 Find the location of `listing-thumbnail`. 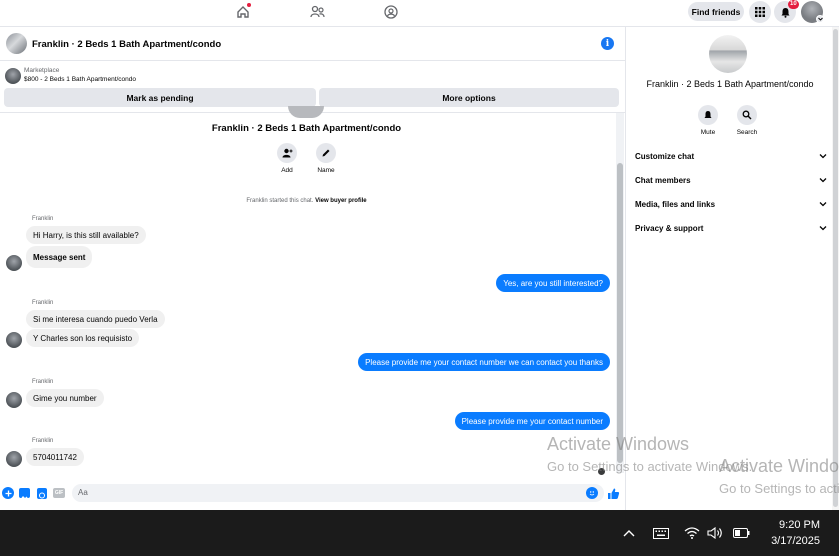

listing-thumbnail is located at coordinates (13, 76).